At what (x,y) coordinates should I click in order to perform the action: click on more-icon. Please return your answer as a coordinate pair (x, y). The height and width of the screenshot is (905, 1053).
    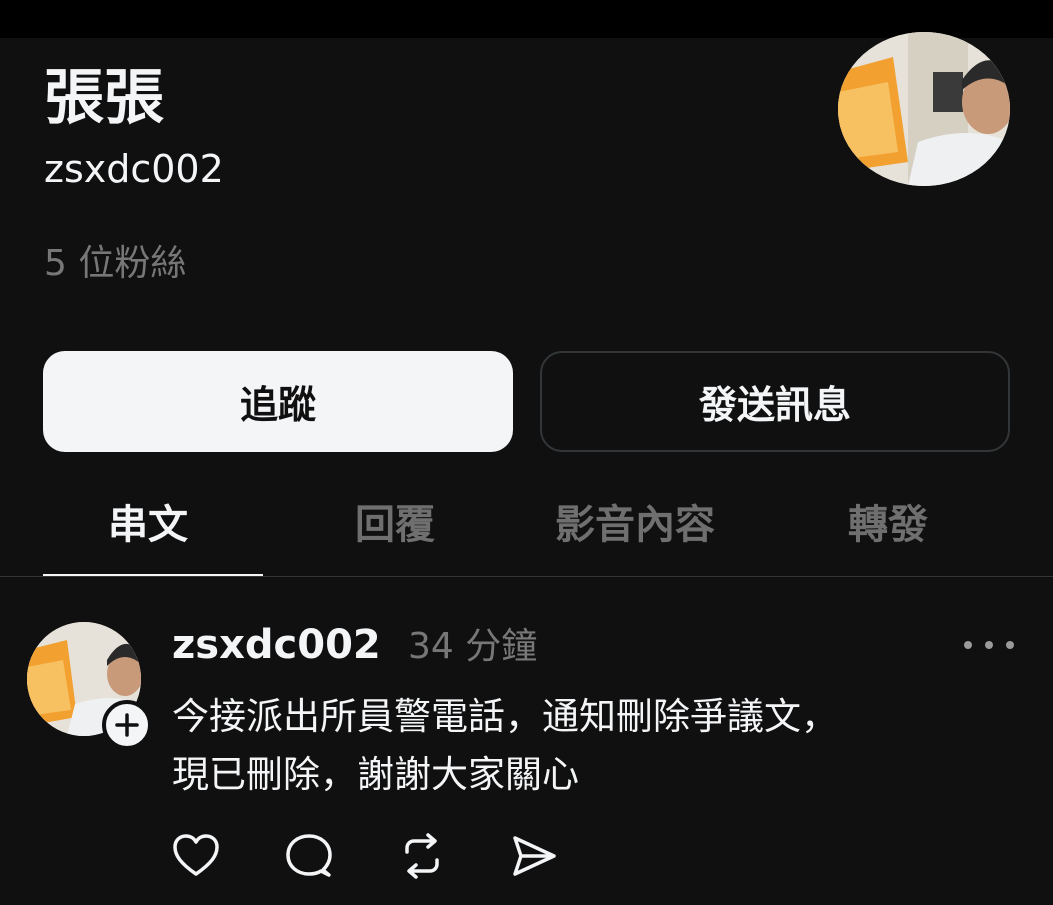
    Looking at the image, I should click on (968, 645).